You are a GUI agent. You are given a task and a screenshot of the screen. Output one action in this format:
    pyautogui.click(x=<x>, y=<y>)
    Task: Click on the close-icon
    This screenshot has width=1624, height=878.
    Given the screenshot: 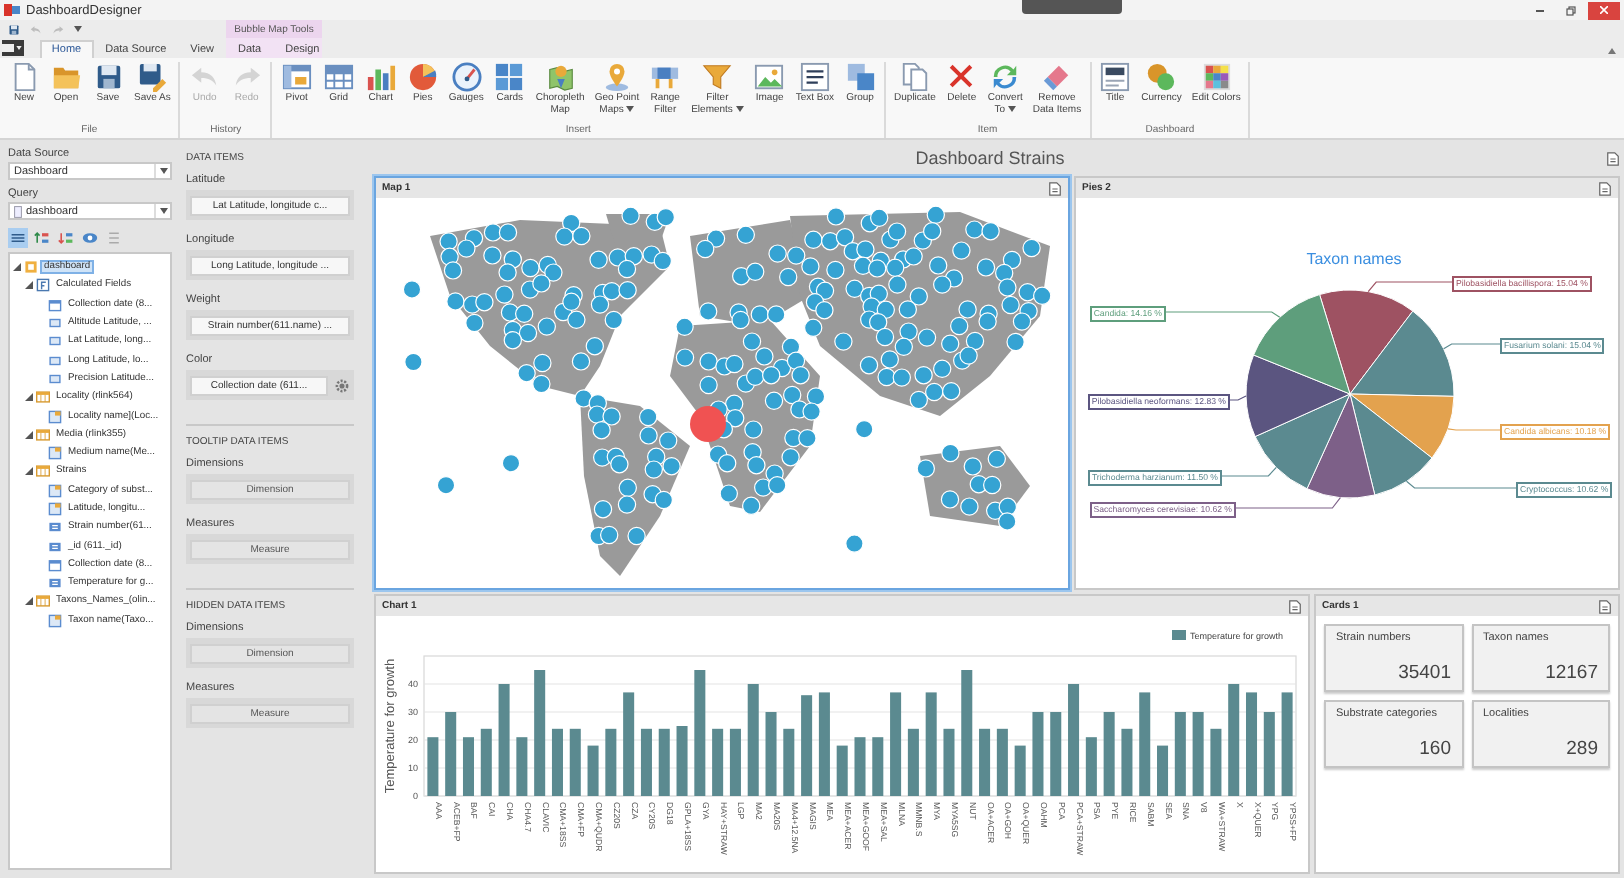 What is the action you would take?
    pyautogui.click(x=1604, y=10)
    